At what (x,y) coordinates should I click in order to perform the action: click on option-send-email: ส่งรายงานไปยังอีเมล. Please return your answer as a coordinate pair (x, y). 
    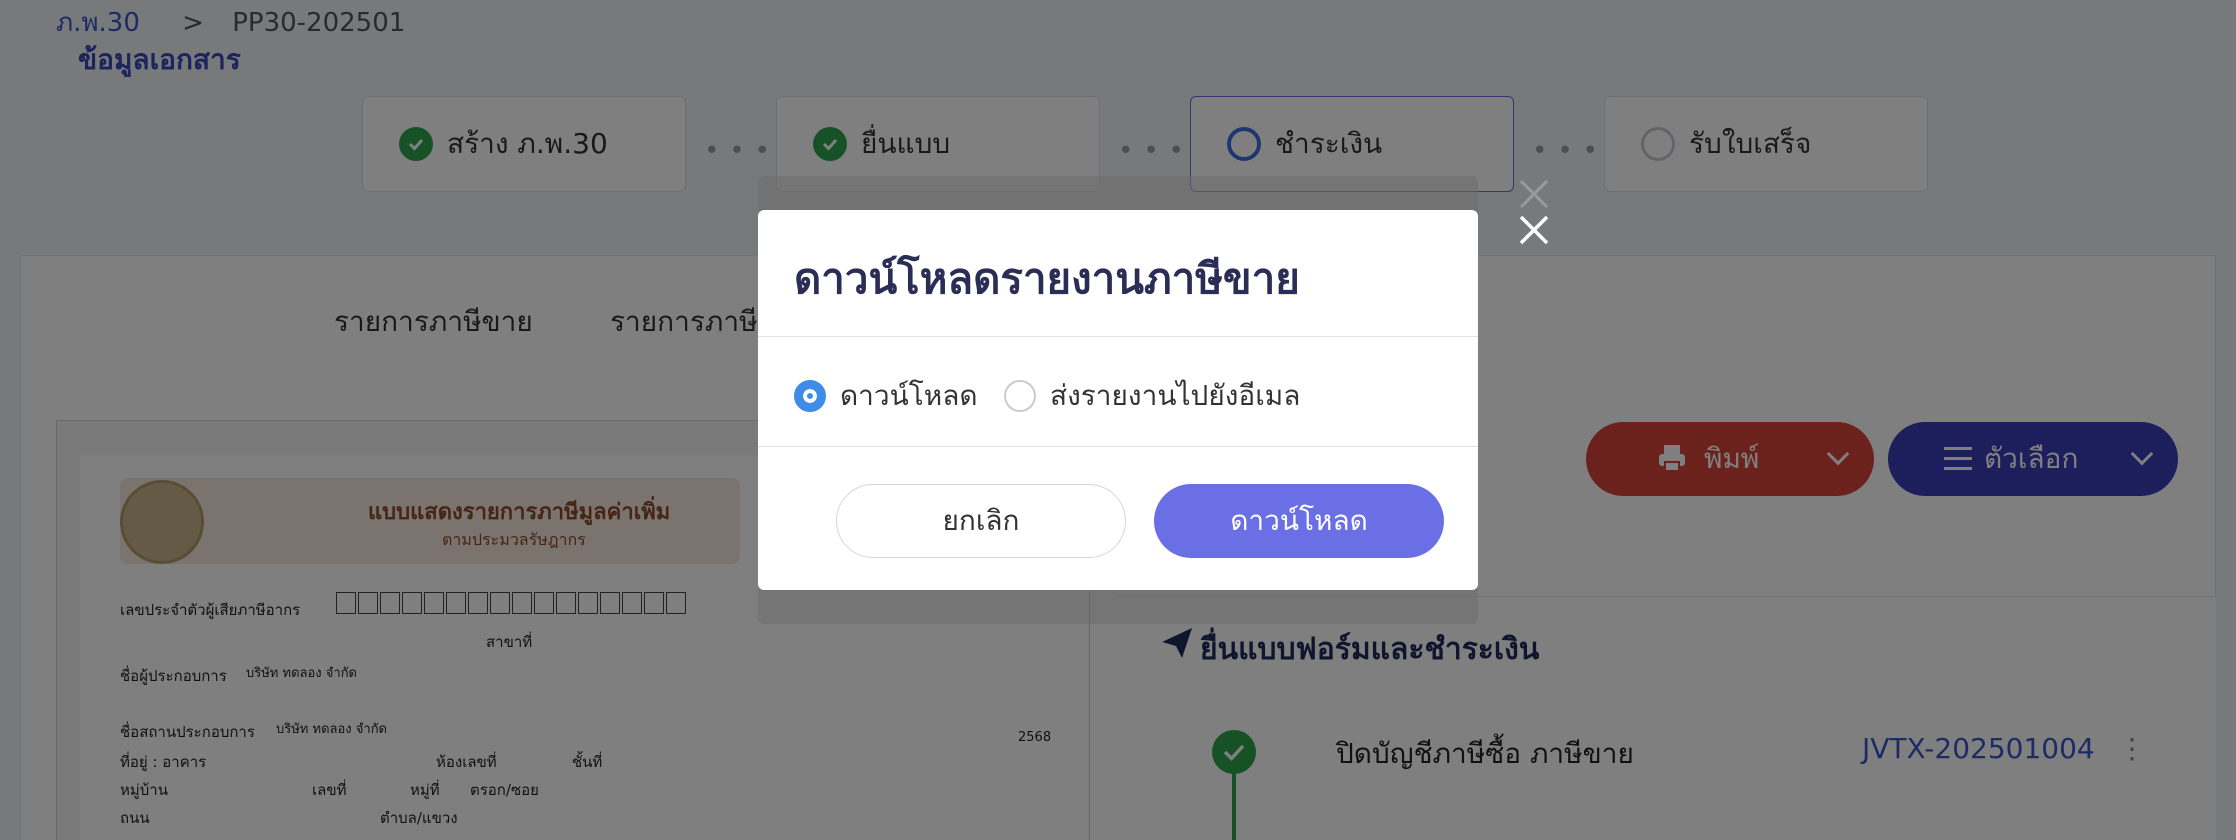
    Looking at the image, I should click on (1152, 396).